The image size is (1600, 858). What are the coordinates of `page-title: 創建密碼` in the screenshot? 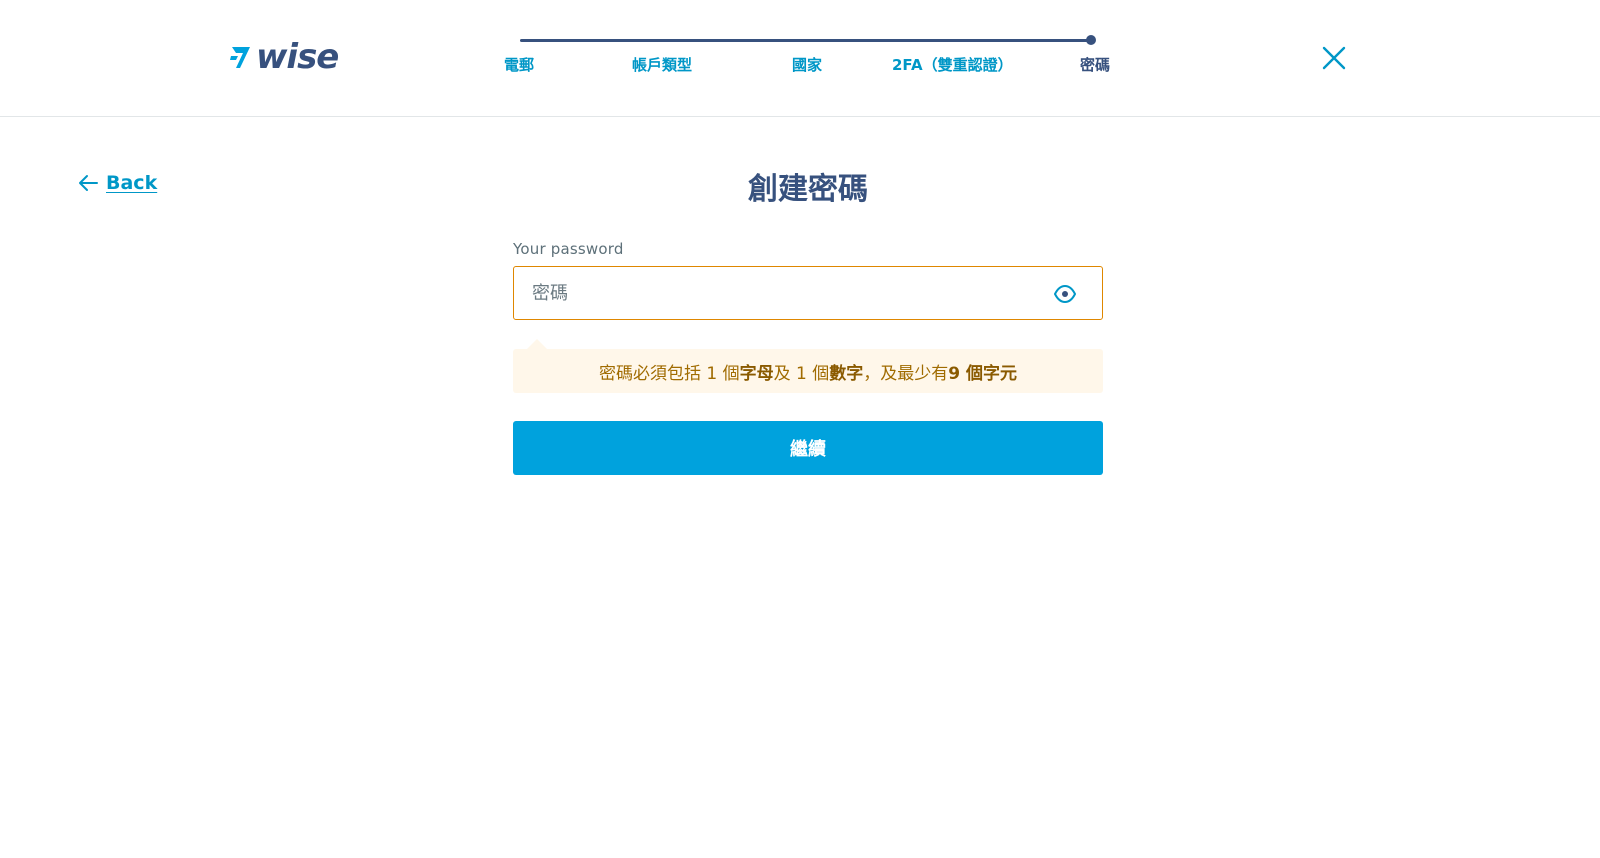 It's located at (808, 189).